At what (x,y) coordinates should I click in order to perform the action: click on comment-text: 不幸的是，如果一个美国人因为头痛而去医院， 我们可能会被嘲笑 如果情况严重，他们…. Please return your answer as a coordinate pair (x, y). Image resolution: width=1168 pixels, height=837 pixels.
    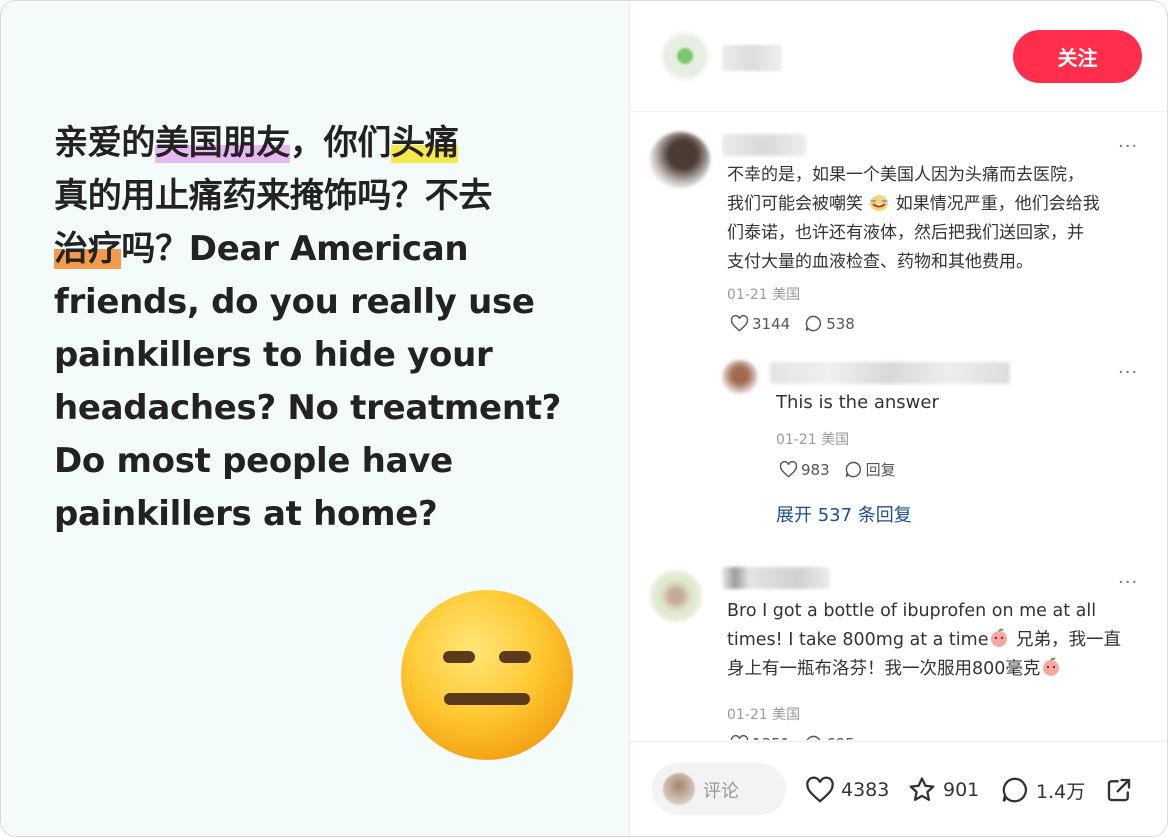
    Looking at the image, I should click on (937, 219).